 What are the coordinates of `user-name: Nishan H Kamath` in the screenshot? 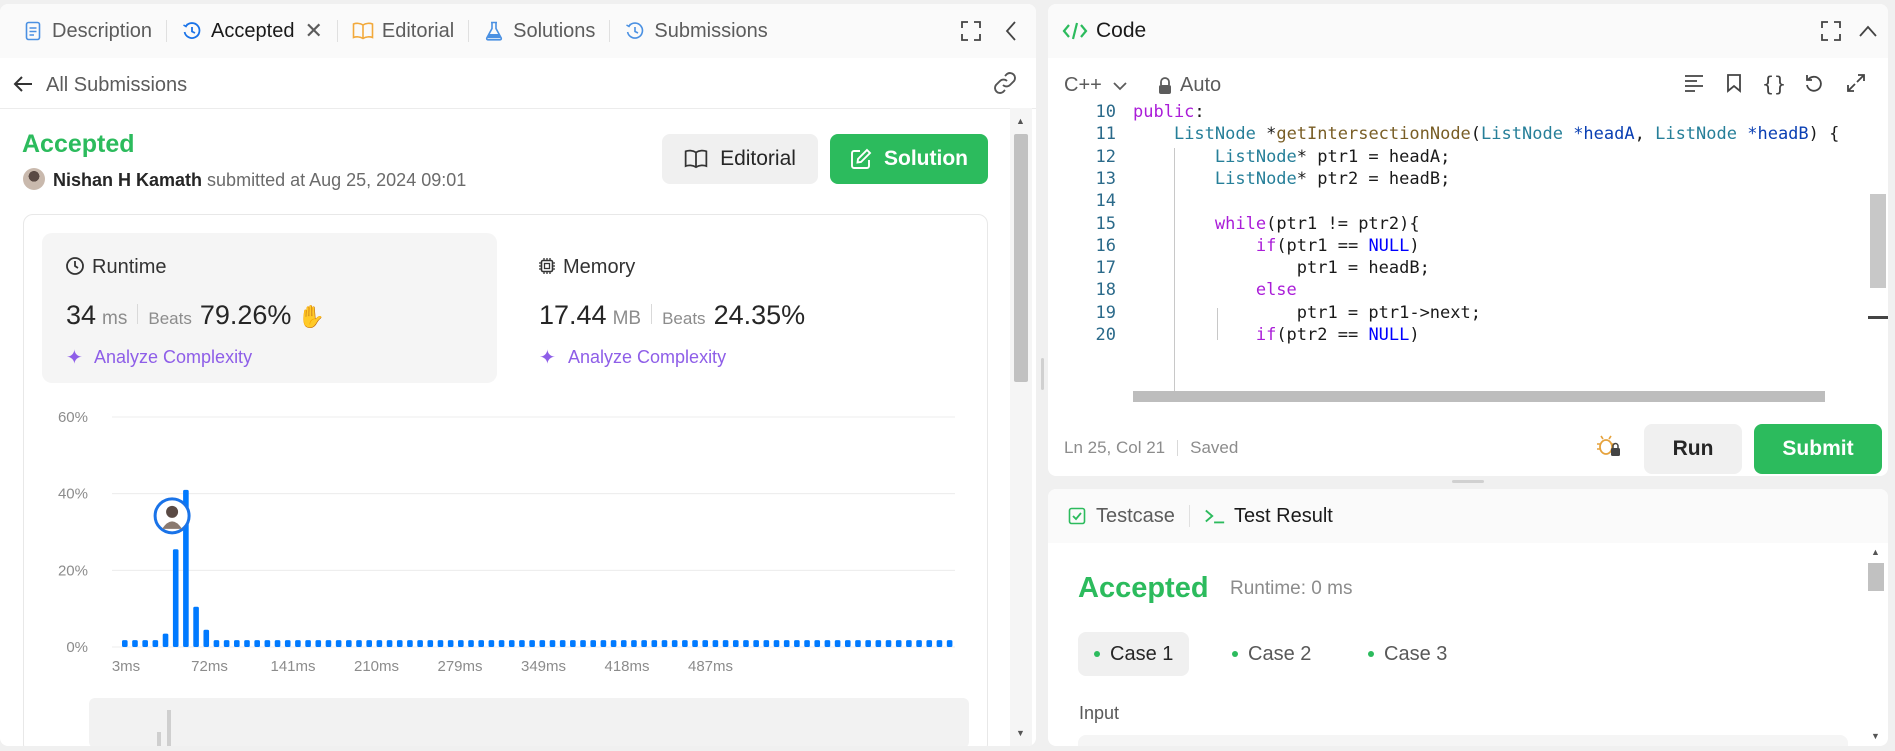 It's located at (127, 180).